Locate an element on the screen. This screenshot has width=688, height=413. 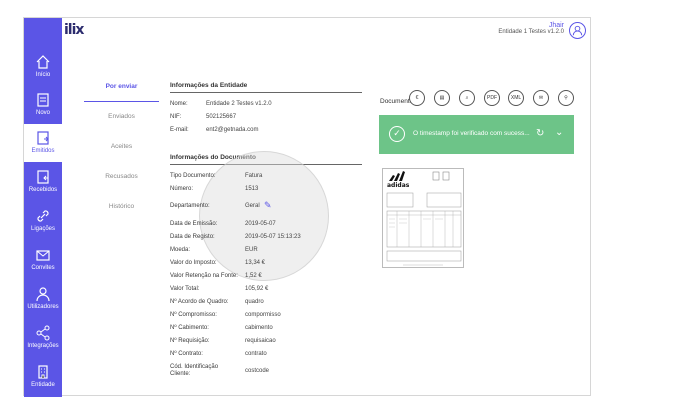
sidebar-item-entidade: Entidade is located at coordinates (43, 377).